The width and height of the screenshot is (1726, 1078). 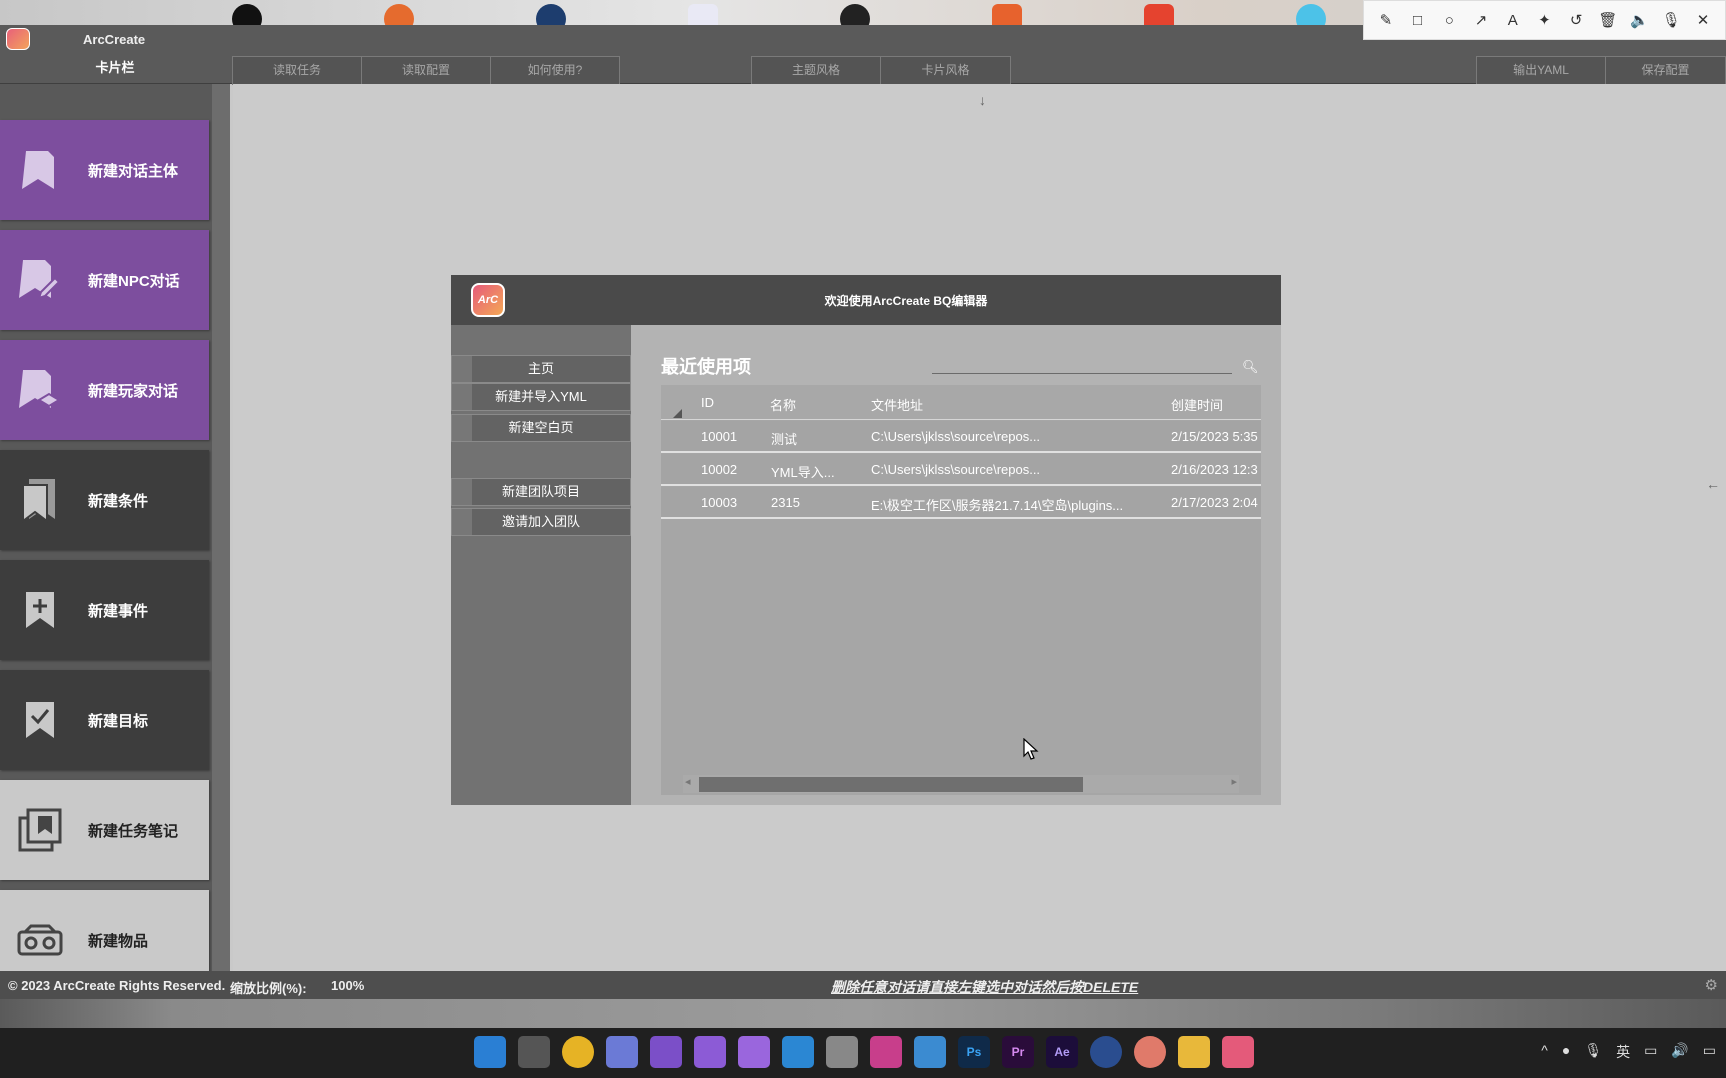 What do you see at coordinates (18, 39) in the screenshot?
I see `app-logo-icon` at bounding box center [18, 39].